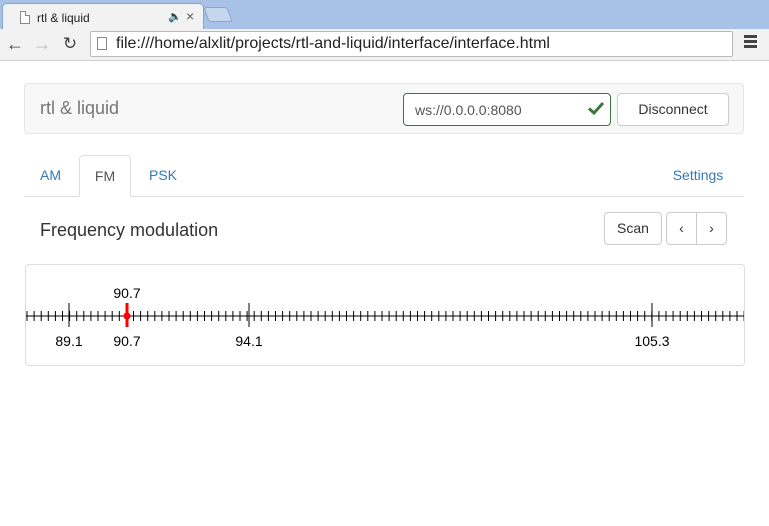 Image resolution: width=769 pixels, height=526 pixels. I want to click on tab-am: AM, so click(50, 176).